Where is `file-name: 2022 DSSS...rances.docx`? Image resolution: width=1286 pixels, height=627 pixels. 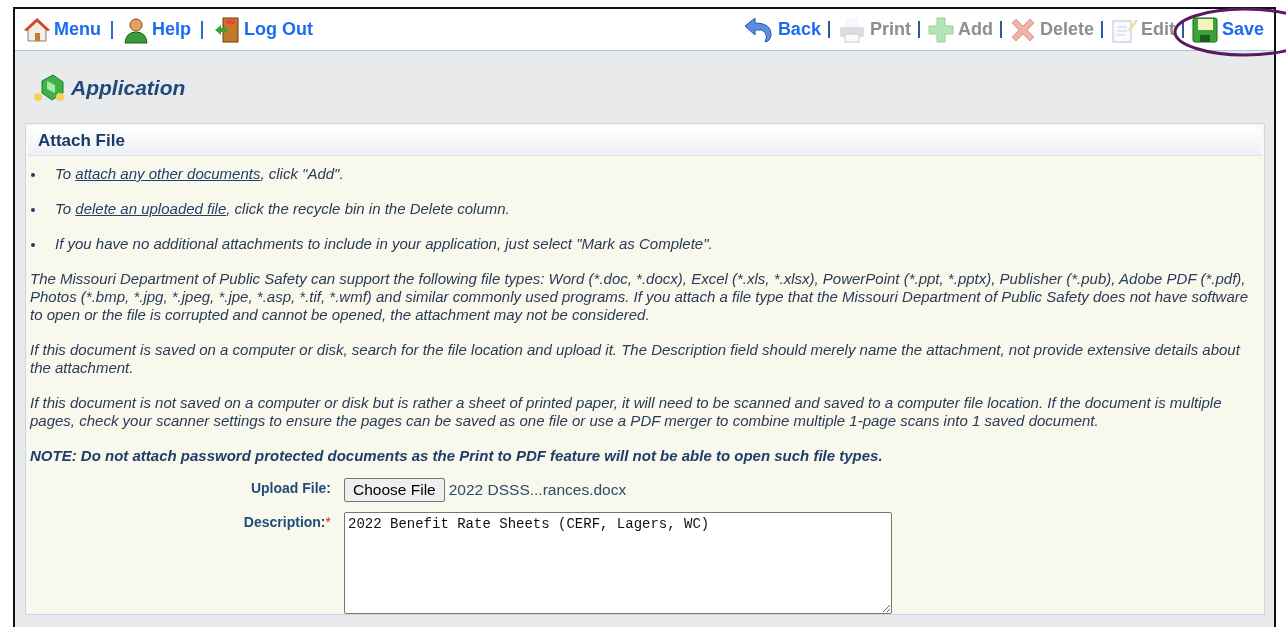 file-name: 2022 DSSS...rances.docx is located at coordinates (537, 490).